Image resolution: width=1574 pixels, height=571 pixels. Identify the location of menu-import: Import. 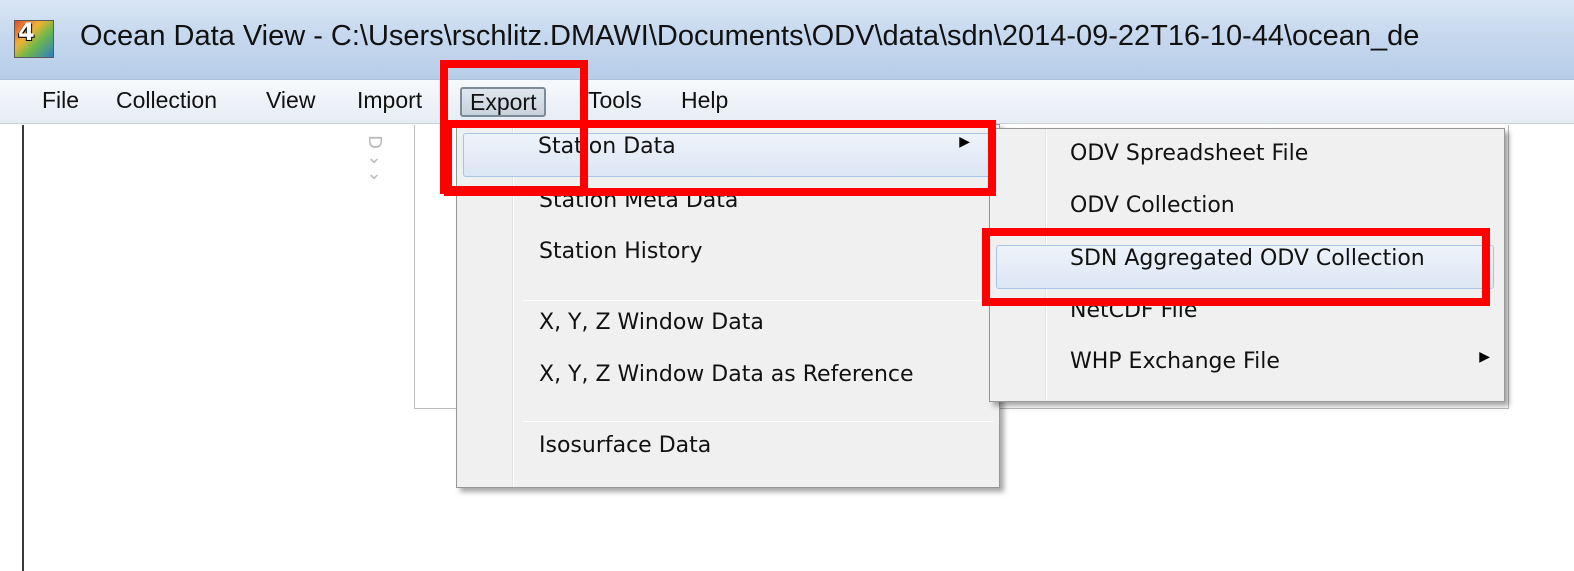
(389, 102).